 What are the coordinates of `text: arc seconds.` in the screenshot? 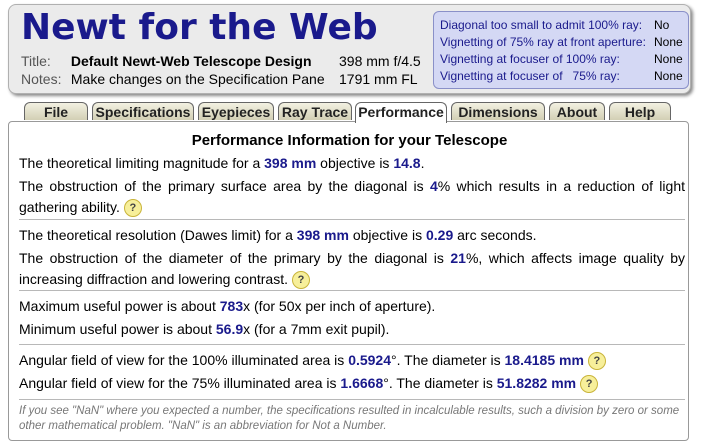 It's located at (495, 235).